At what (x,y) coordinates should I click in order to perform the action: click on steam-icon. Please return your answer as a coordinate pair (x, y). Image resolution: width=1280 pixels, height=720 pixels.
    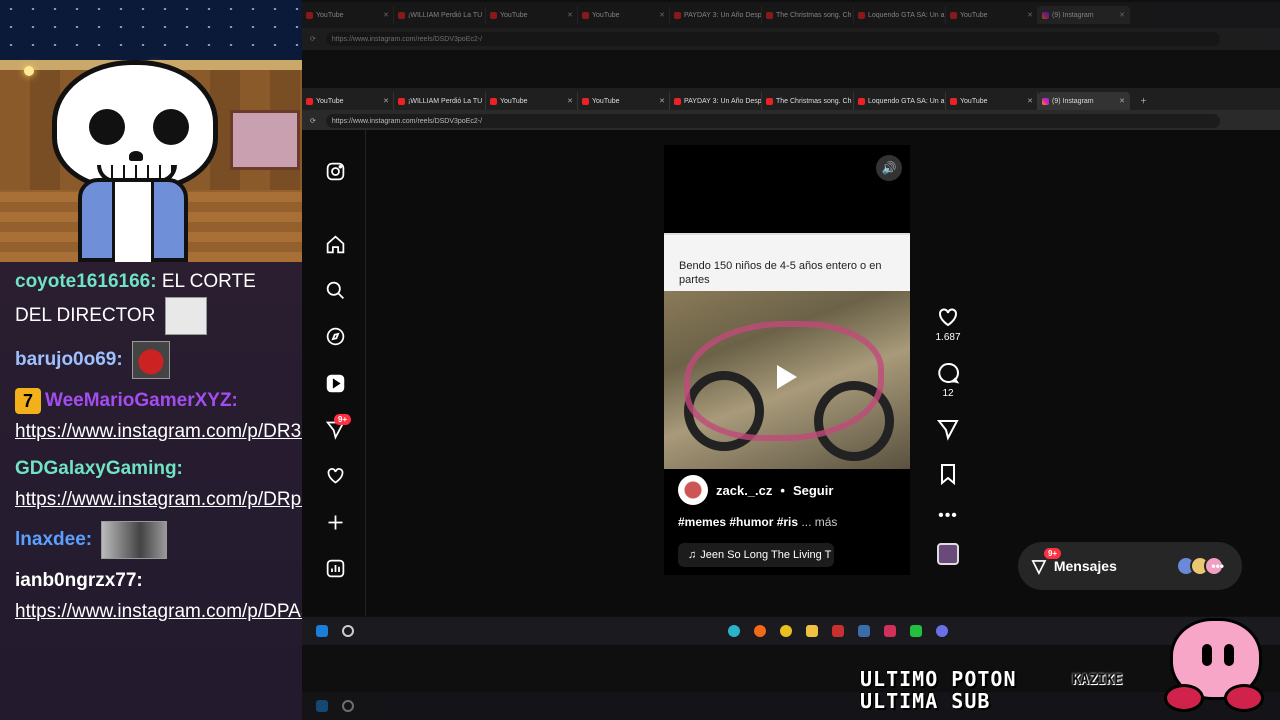
    Looking at the image, I should click on (864, 631).